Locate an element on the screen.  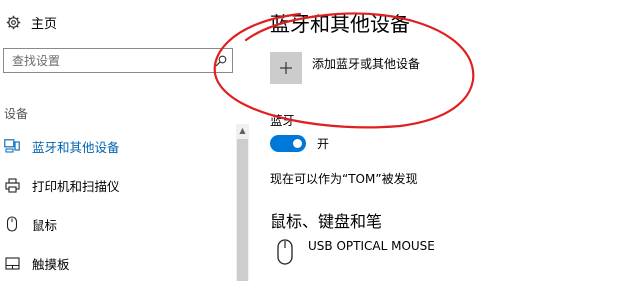
page-title: 蓝牙和其他设备 is located at coordinates (340, 24).